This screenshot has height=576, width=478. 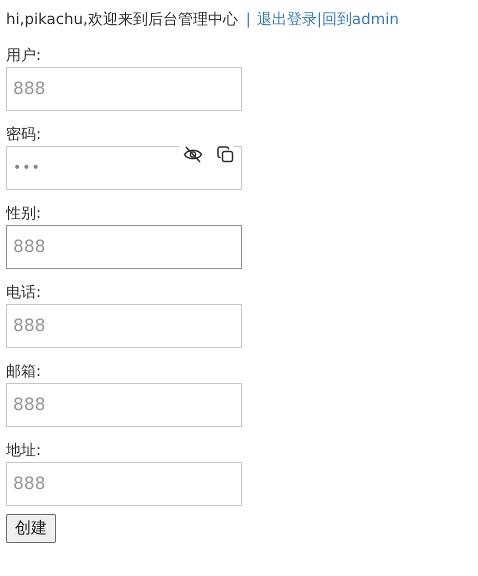 What do you see at coordinates (286, 19) in the screenshot?
I see `nav-link: 退出登录` at bounding box center [286, 19].